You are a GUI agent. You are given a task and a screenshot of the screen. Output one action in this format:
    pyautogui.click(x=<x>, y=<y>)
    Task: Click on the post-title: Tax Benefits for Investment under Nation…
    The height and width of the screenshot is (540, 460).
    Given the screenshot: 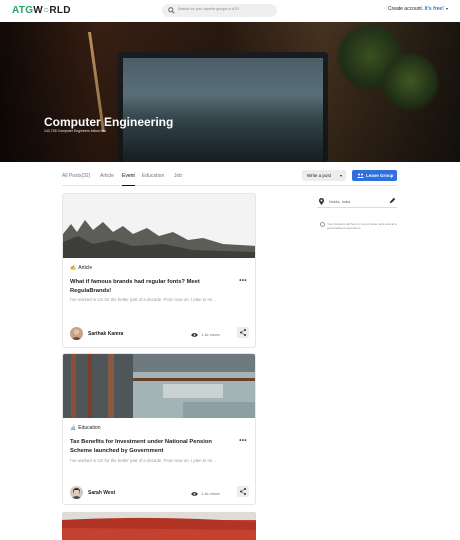 What is the action you would take?
    pyautogui.click(x=150, y=446)
    